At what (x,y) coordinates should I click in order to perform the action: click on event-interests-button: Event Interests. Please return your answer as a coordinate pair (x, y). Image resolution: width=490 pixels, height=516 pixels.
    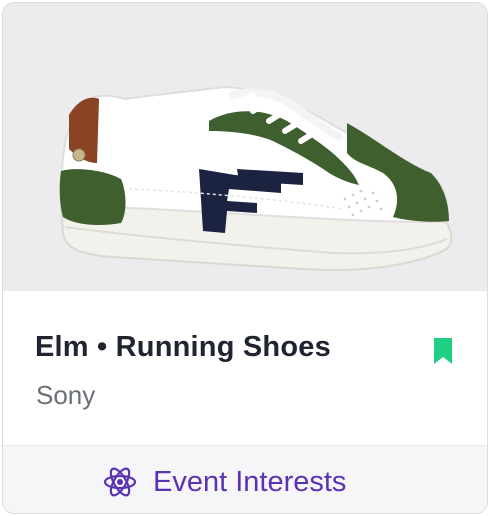
    Looking at the image, I should click on (245, 479).